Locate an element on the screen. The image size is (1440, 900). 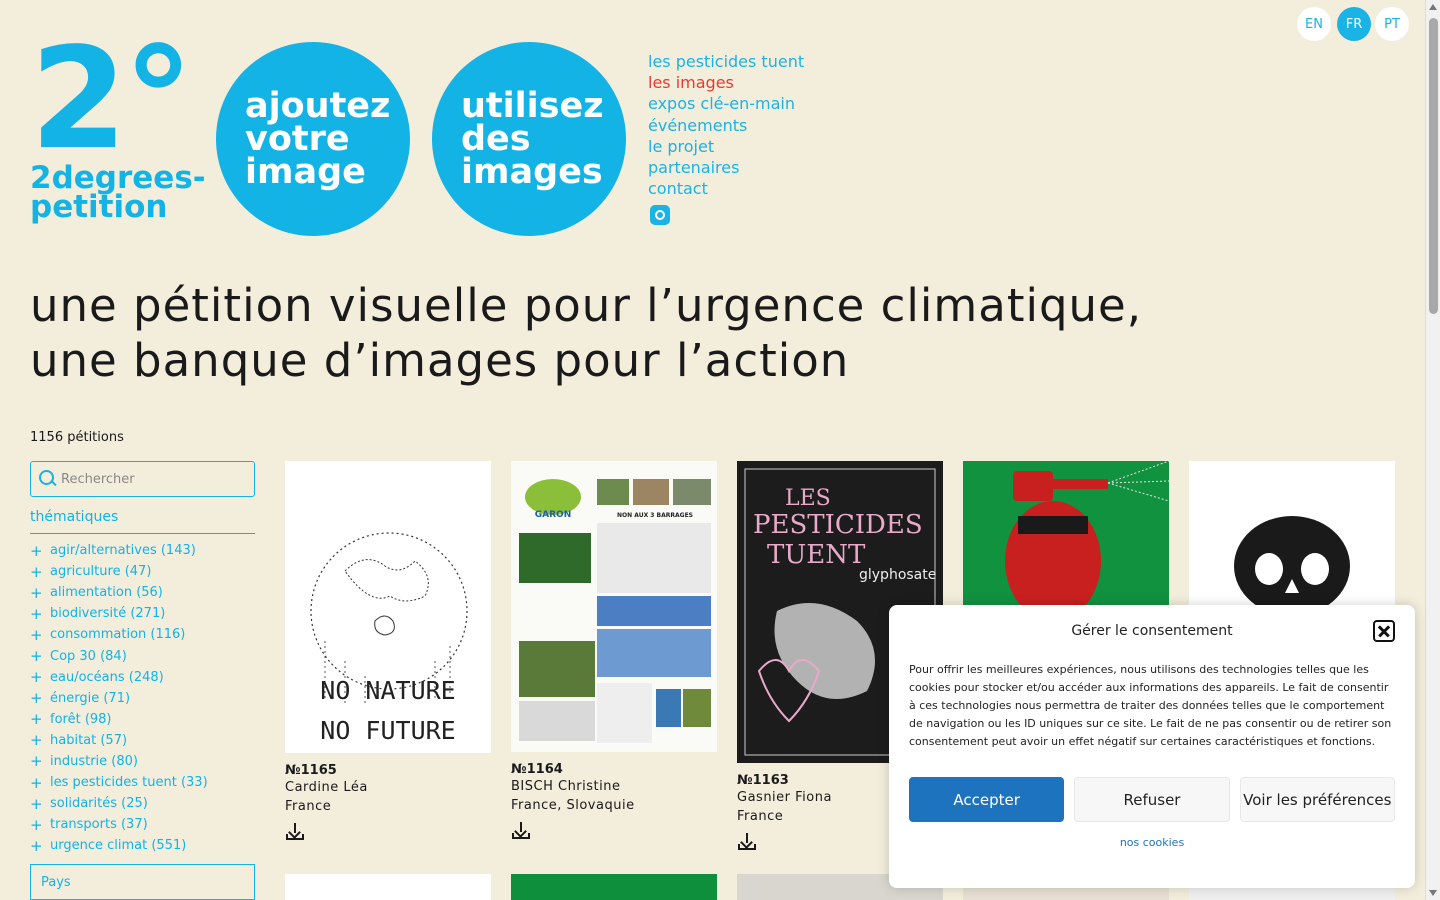
page-scrollbar is located at coordinates (1432, 450).